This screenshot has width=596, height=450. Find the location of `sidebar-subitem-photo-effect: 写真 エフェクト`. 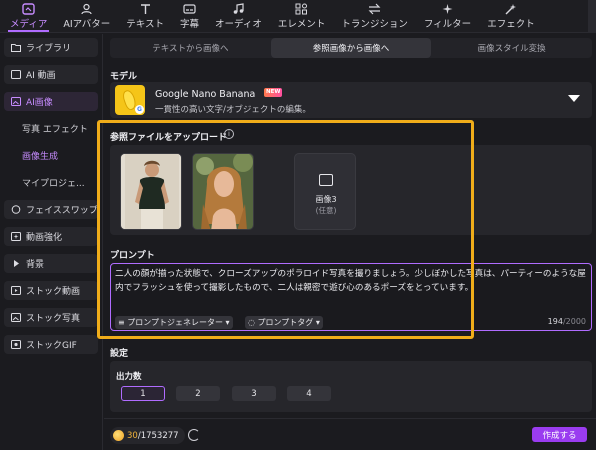

sidebar-subitem-photo-effect: 写真 エフェクト is located at coordinates (51, 128).